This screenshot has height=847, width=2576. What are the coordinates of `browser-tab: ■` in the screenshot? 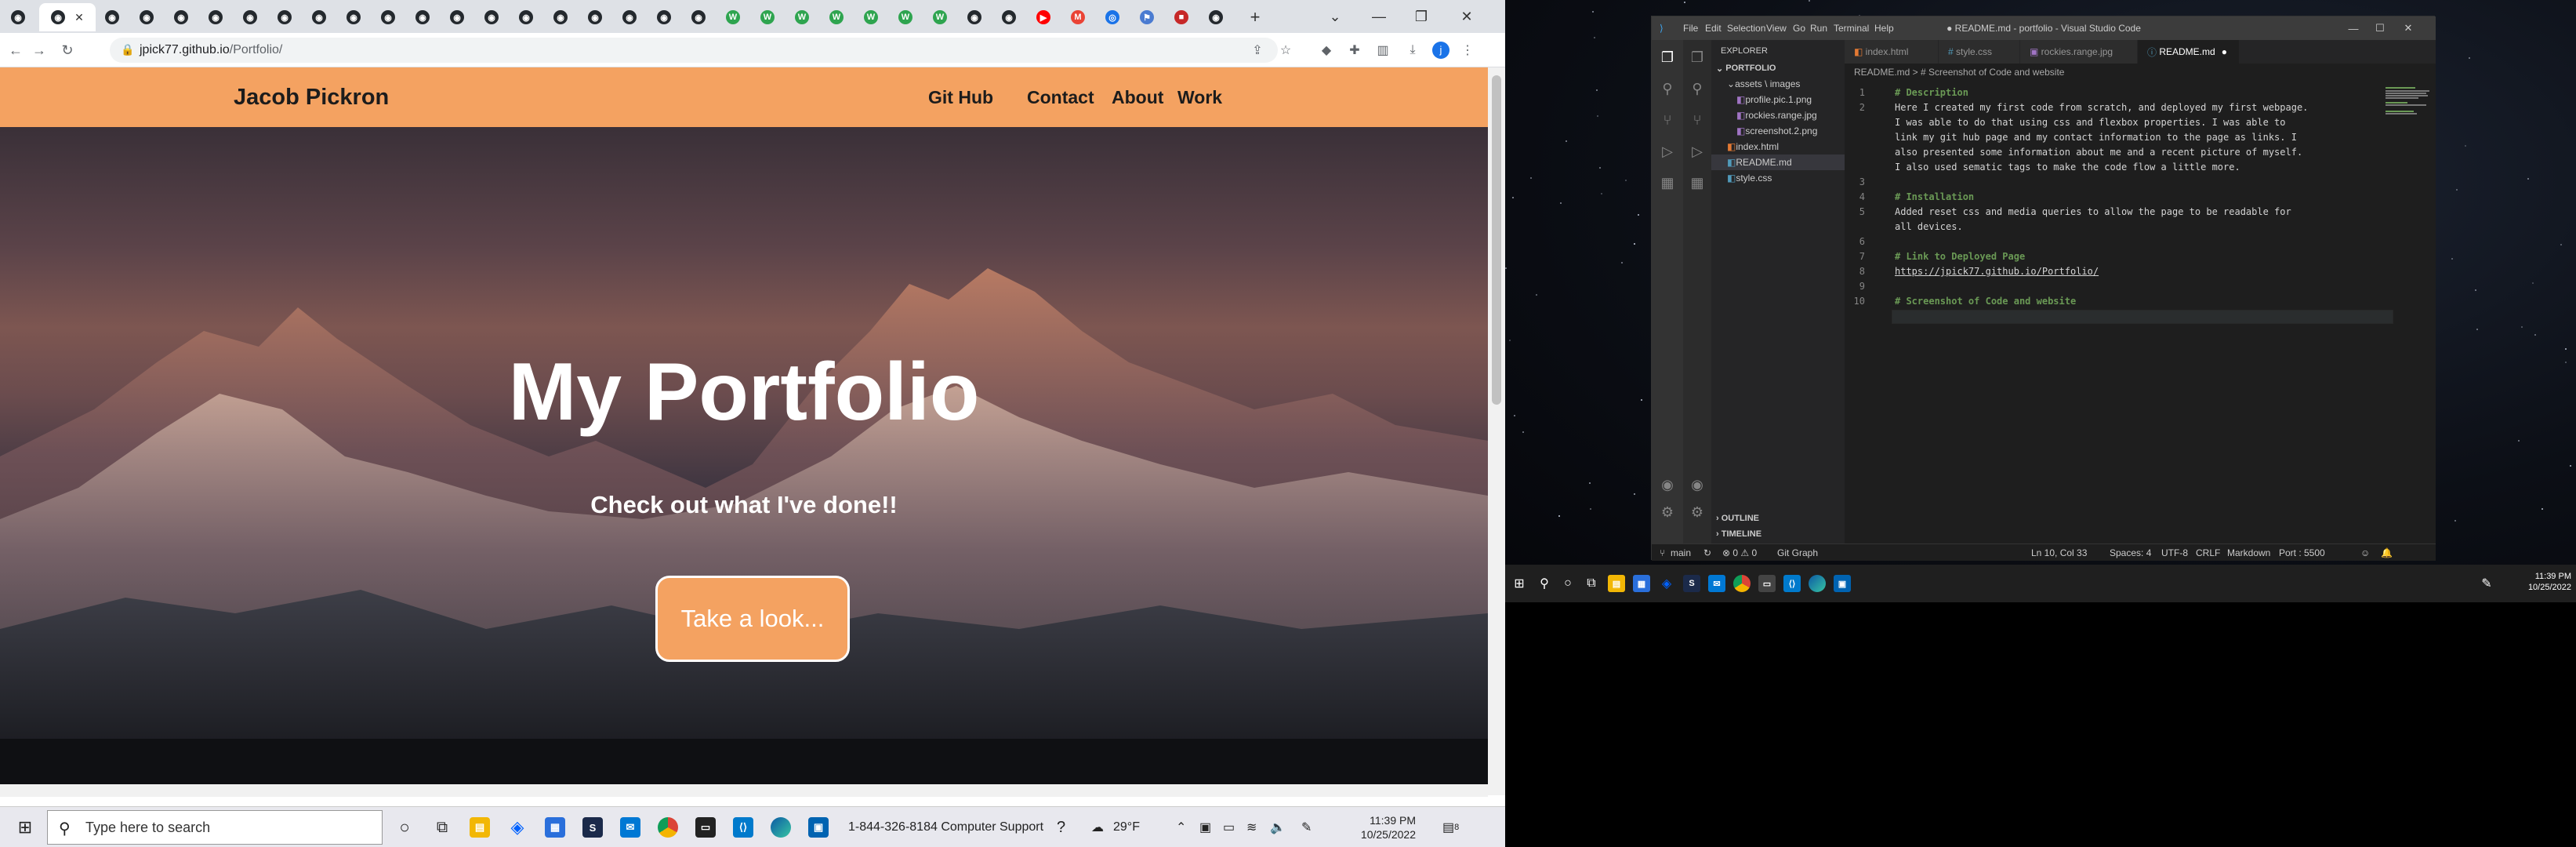 It's located at (1181, 17).